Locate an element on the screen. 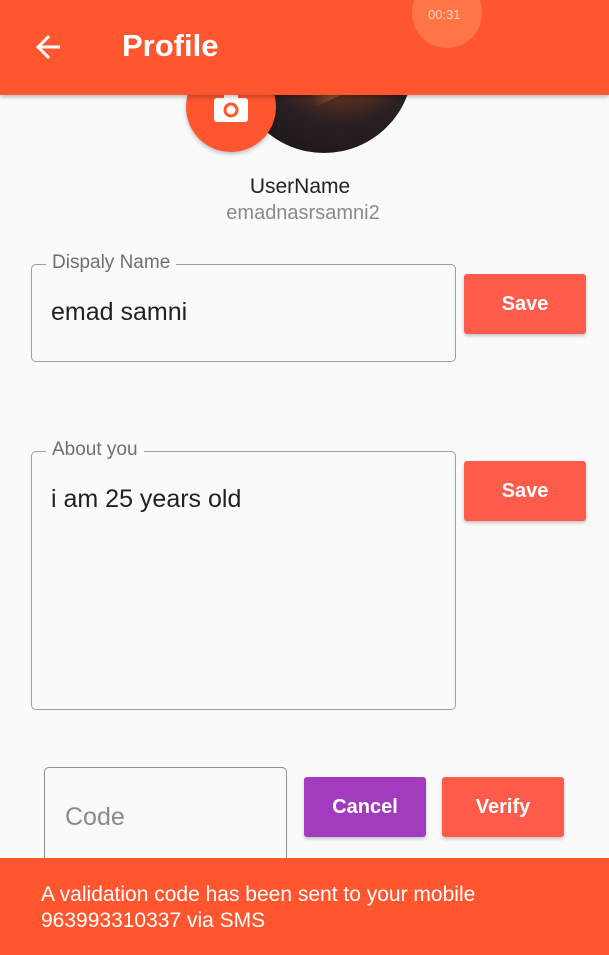 This screenshot has width=609, height=955. recording-timer: 00:31 is located at coordinates (444, 14).